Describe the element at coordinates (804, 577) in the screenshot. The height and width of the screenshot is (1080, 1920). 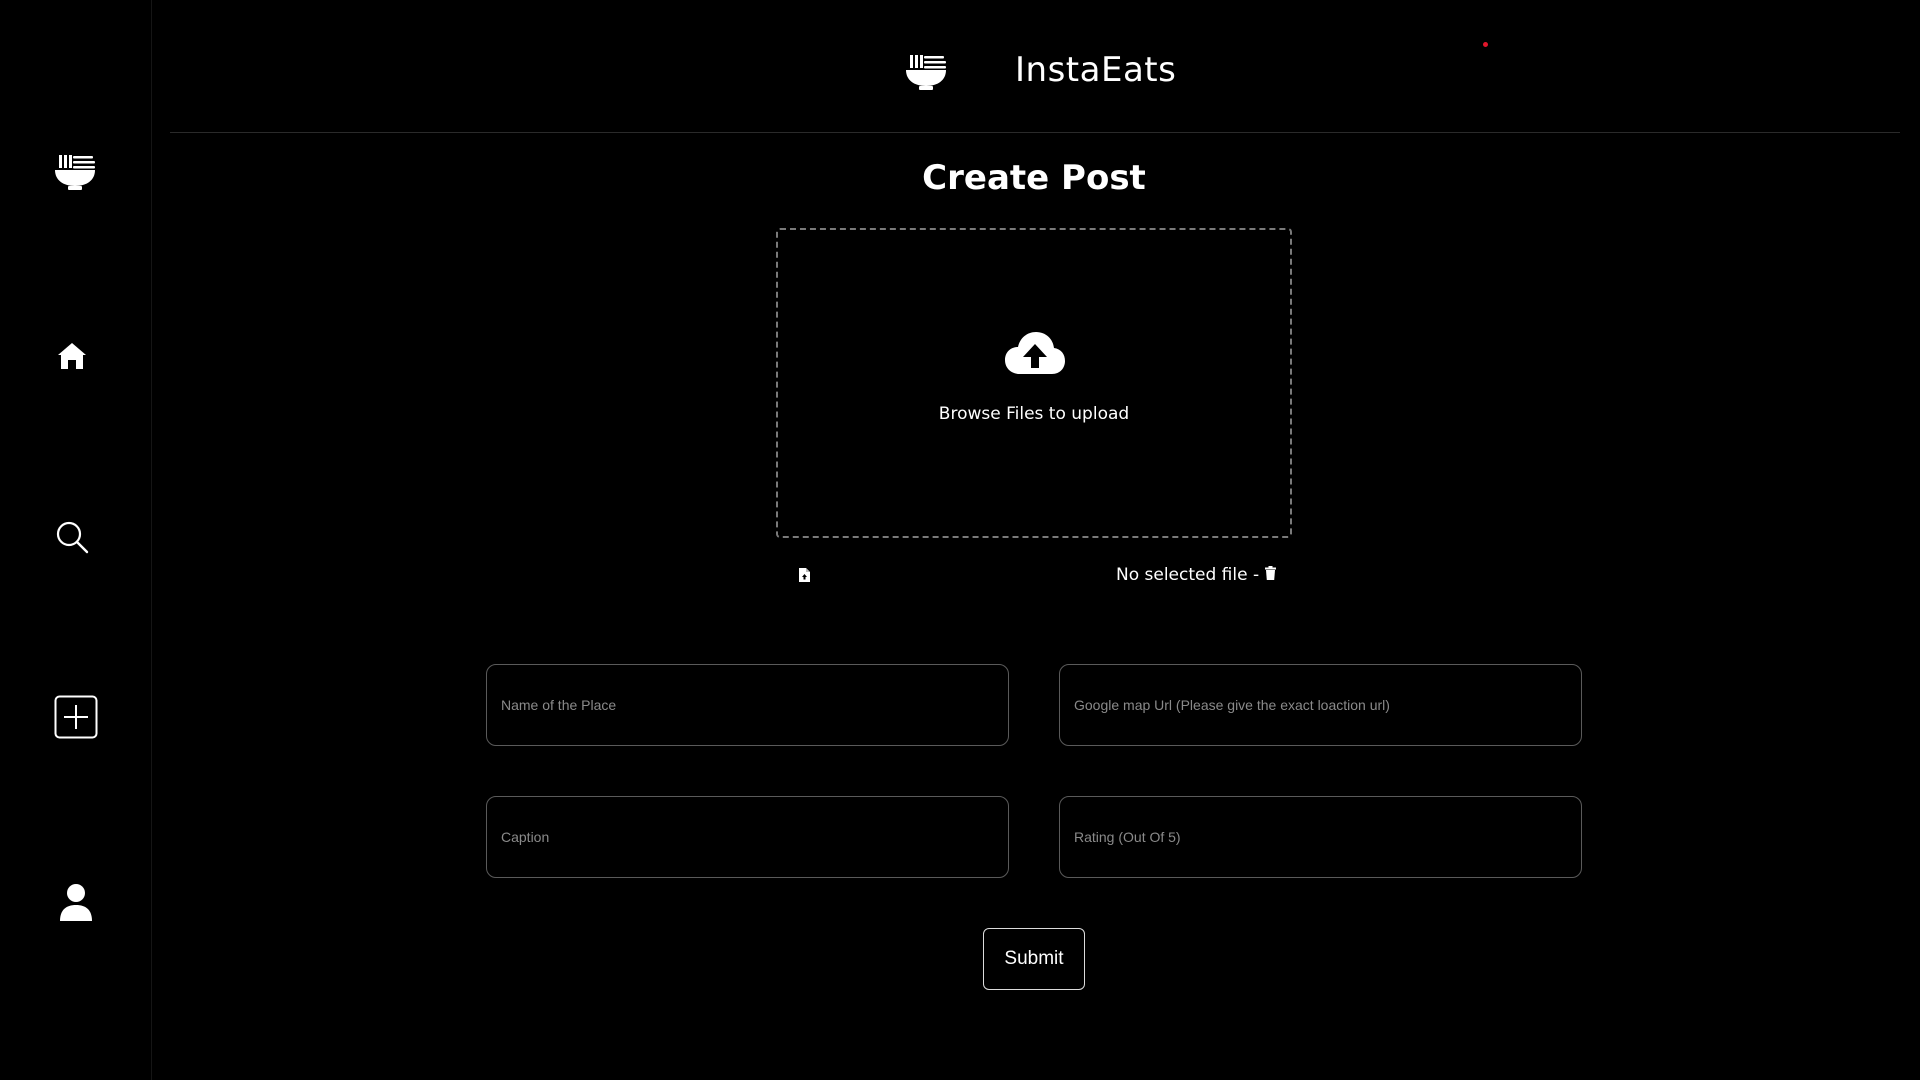
I see `file-icon` at that location.